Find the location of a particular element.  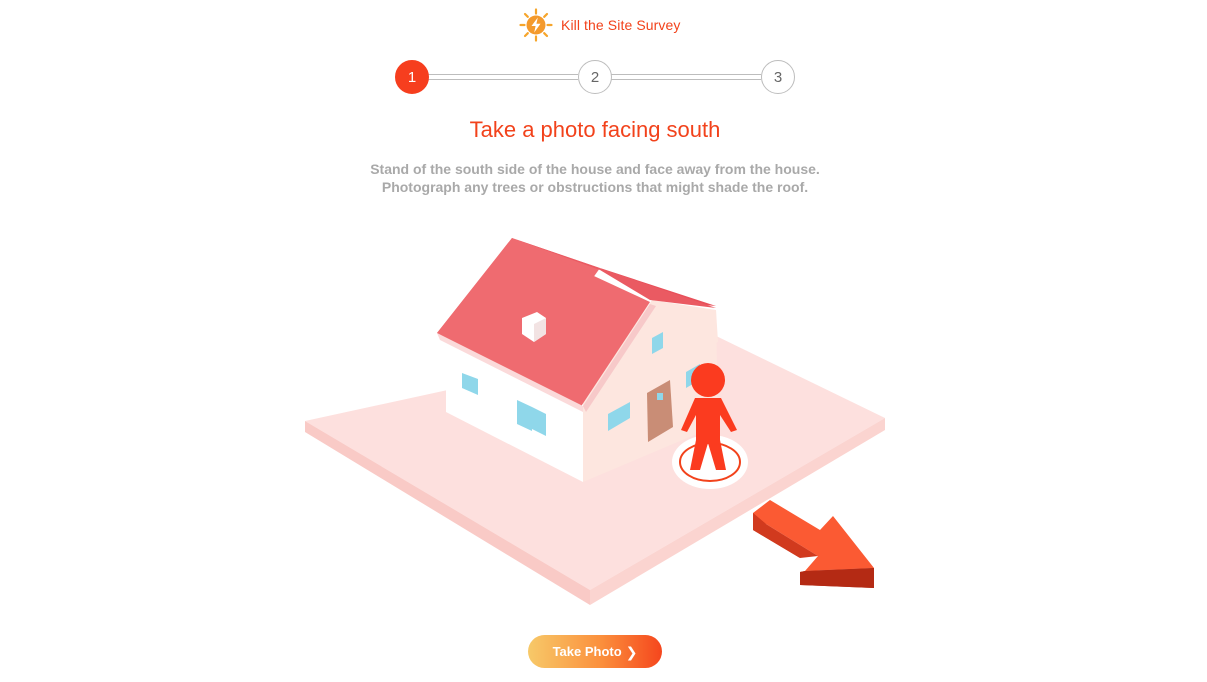

step-1: 1 is located at coordinates (412, 77).